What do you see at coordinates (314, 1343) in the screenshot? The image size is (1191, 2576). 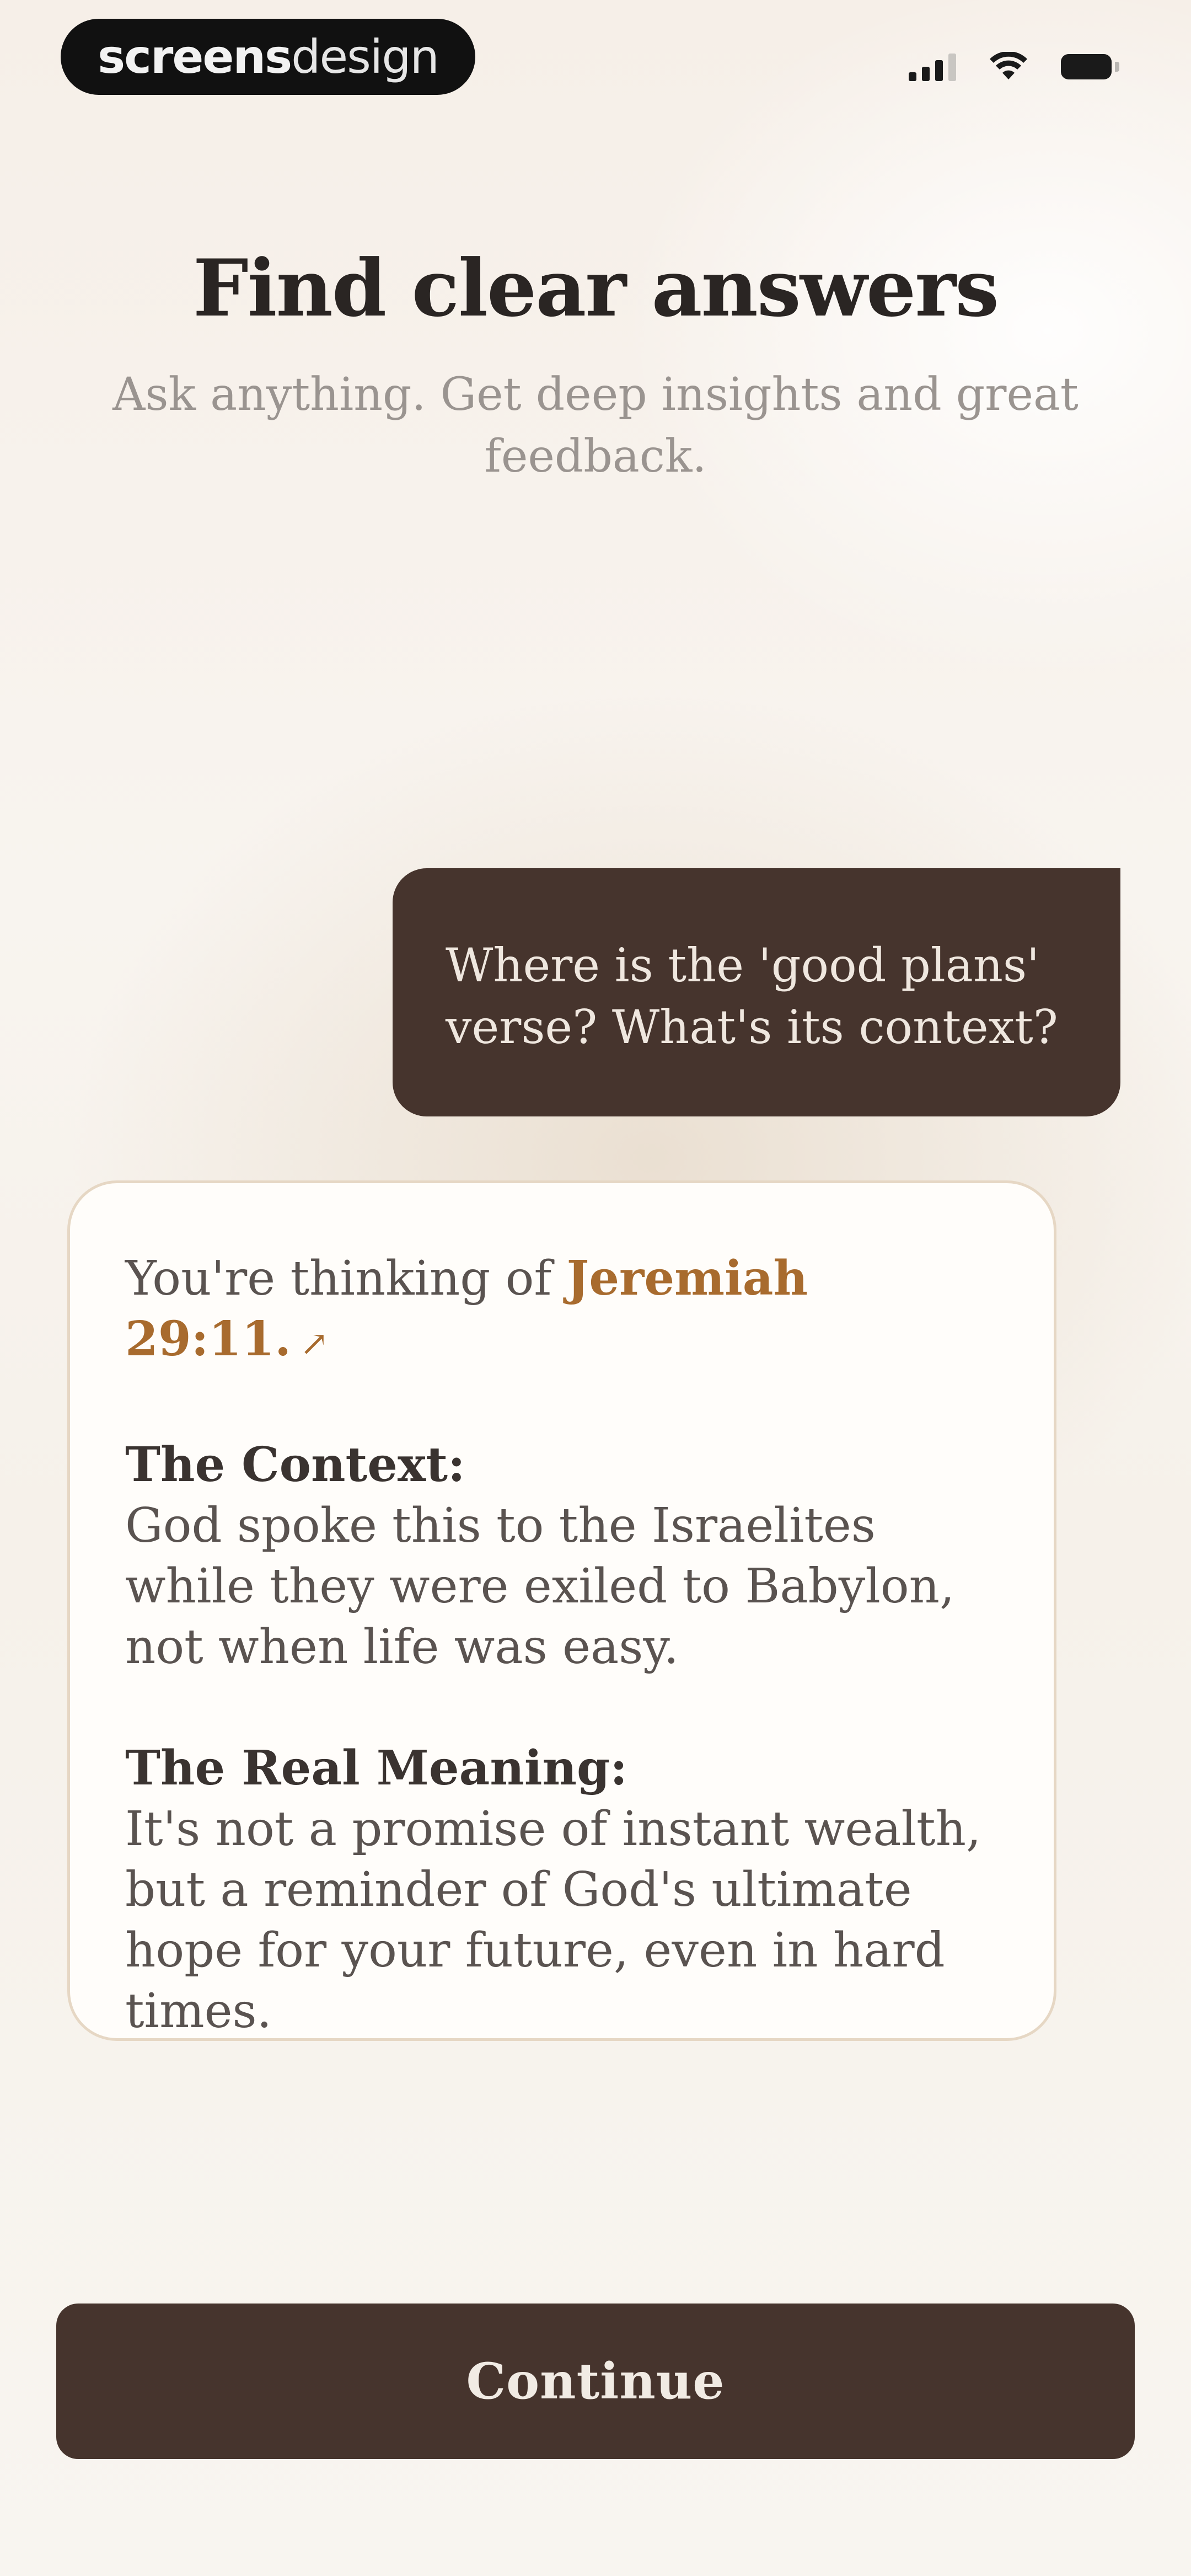 I see `external-link-arrow-icon: ↗` at bounding box center [314, 1343].